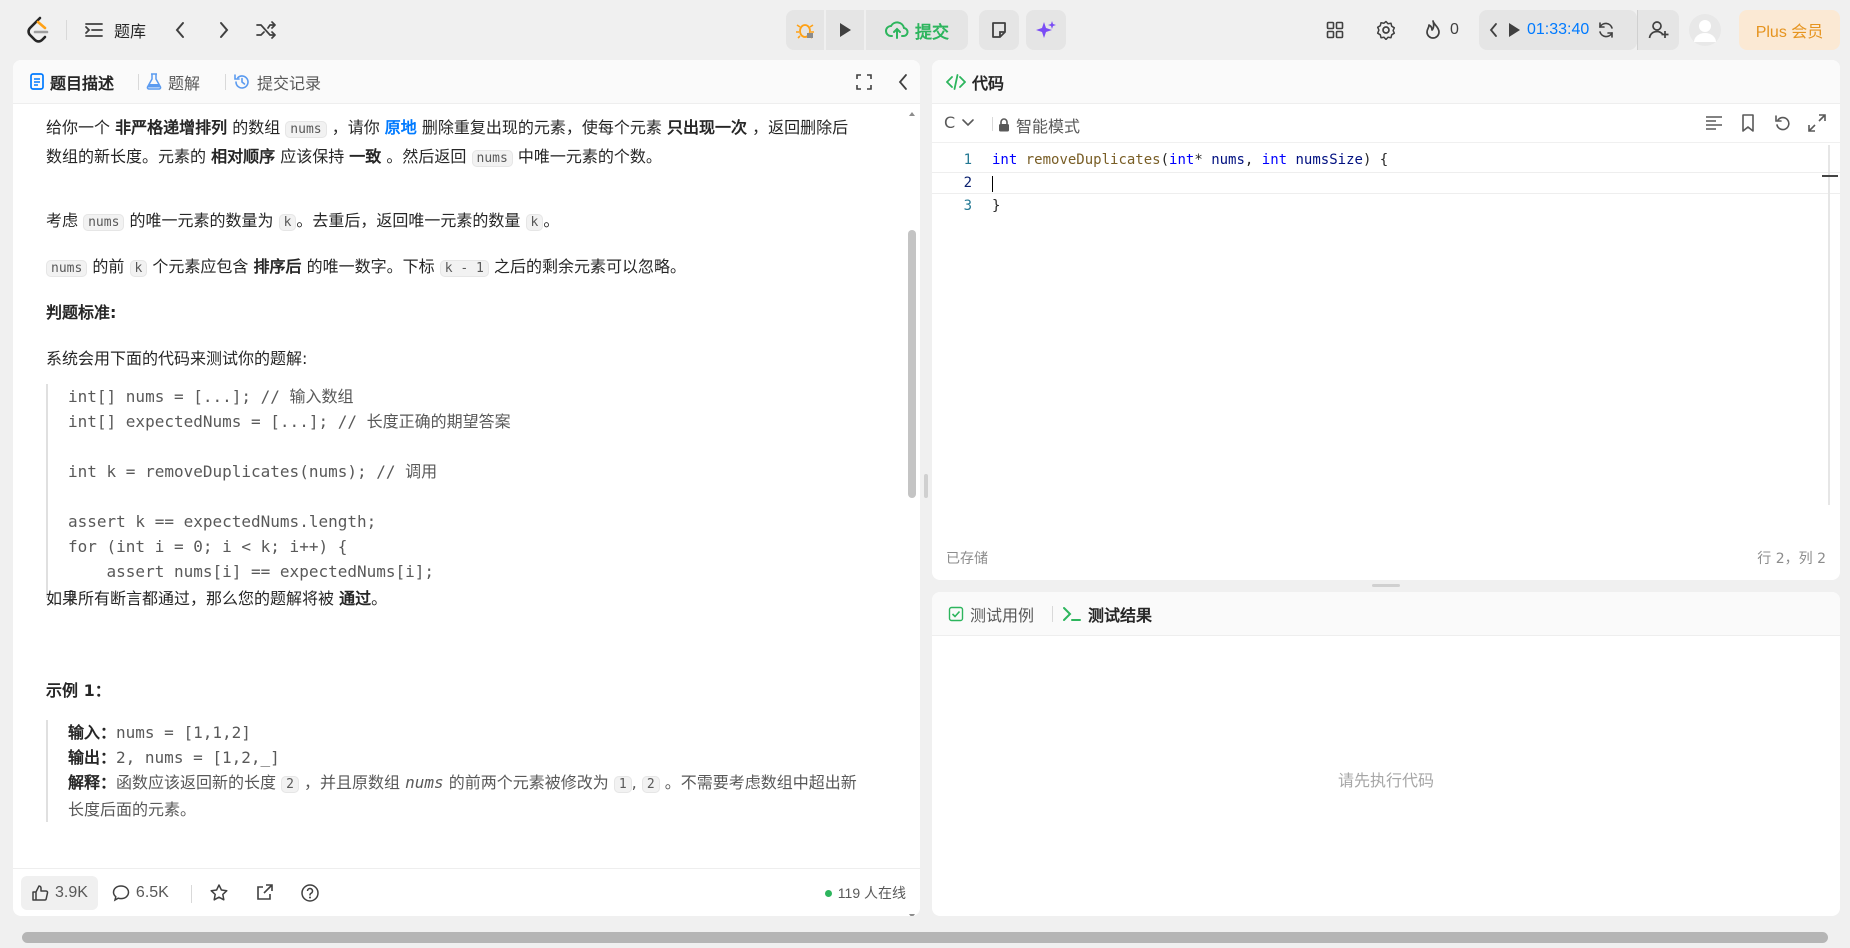  What do you see at coordinates (1039, 125) in the screenshot?
I see `smart-mode: 智能模式` at bounding box center [1039, 125].